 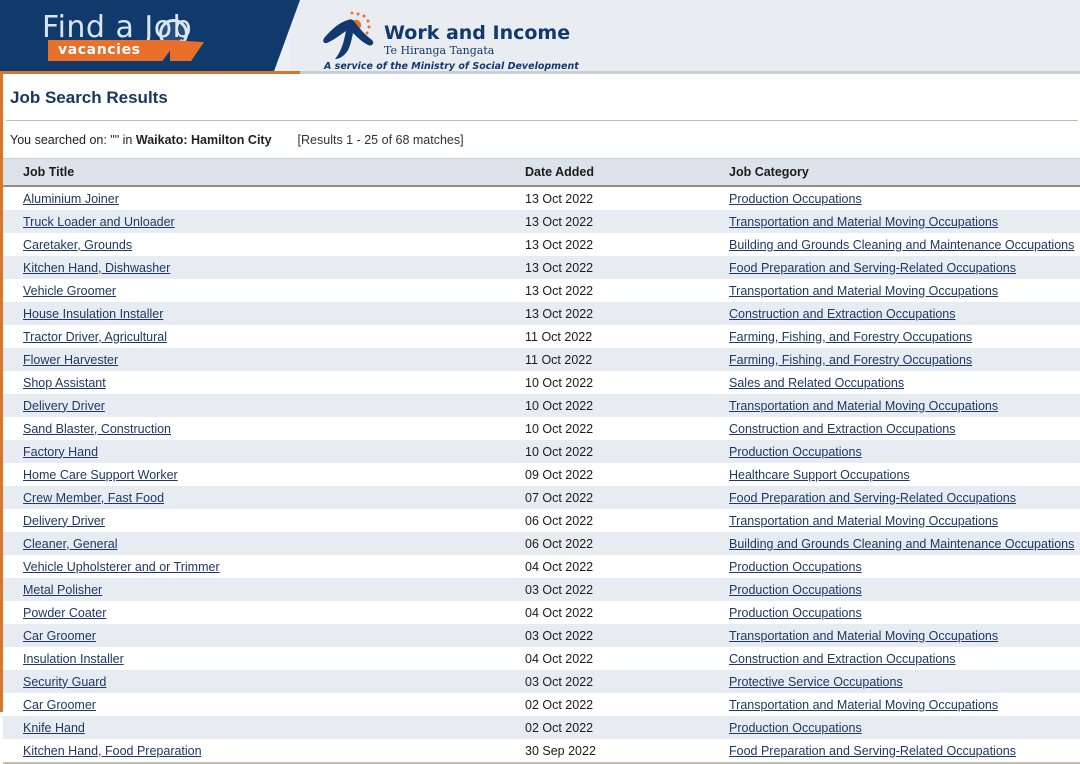 What do you see at coordinates (264, 727) in the screenshot?
I see `cell-job-title: Knife Hand` at bounding box center [264, 727].